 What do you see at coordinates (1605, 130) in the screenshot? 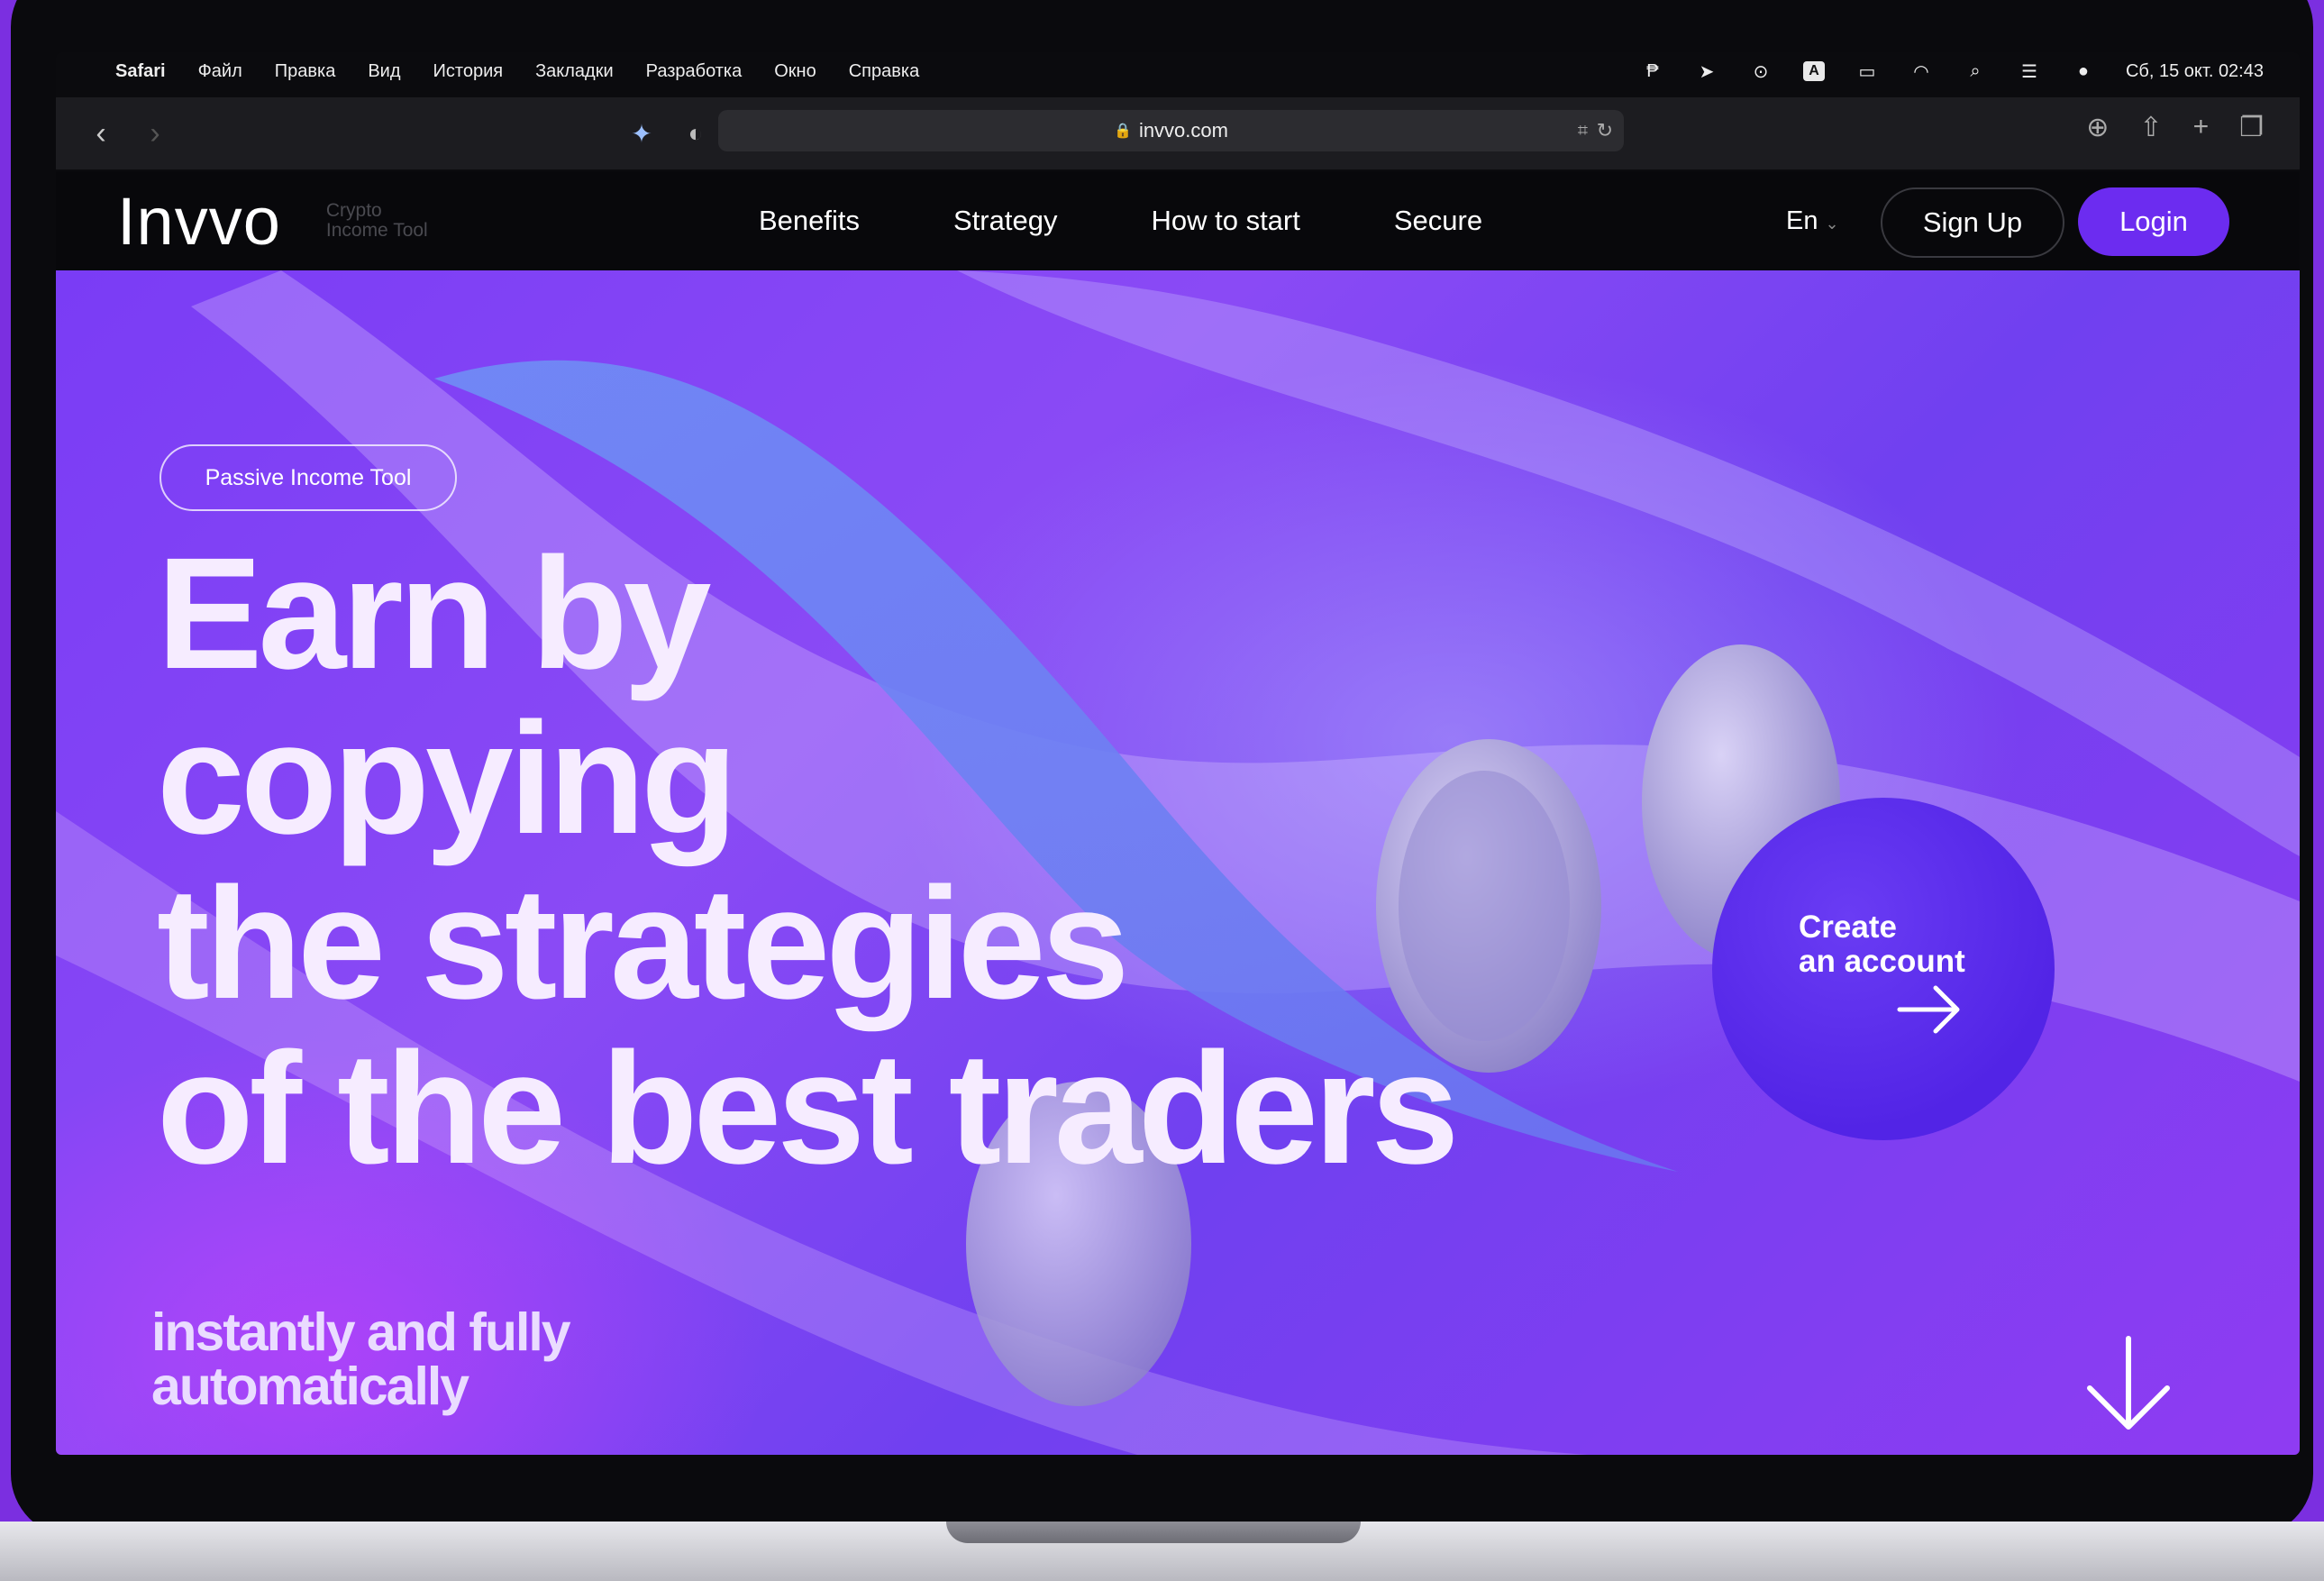
I see `reload-icon: ↻` at bounding box center [1605, 130].